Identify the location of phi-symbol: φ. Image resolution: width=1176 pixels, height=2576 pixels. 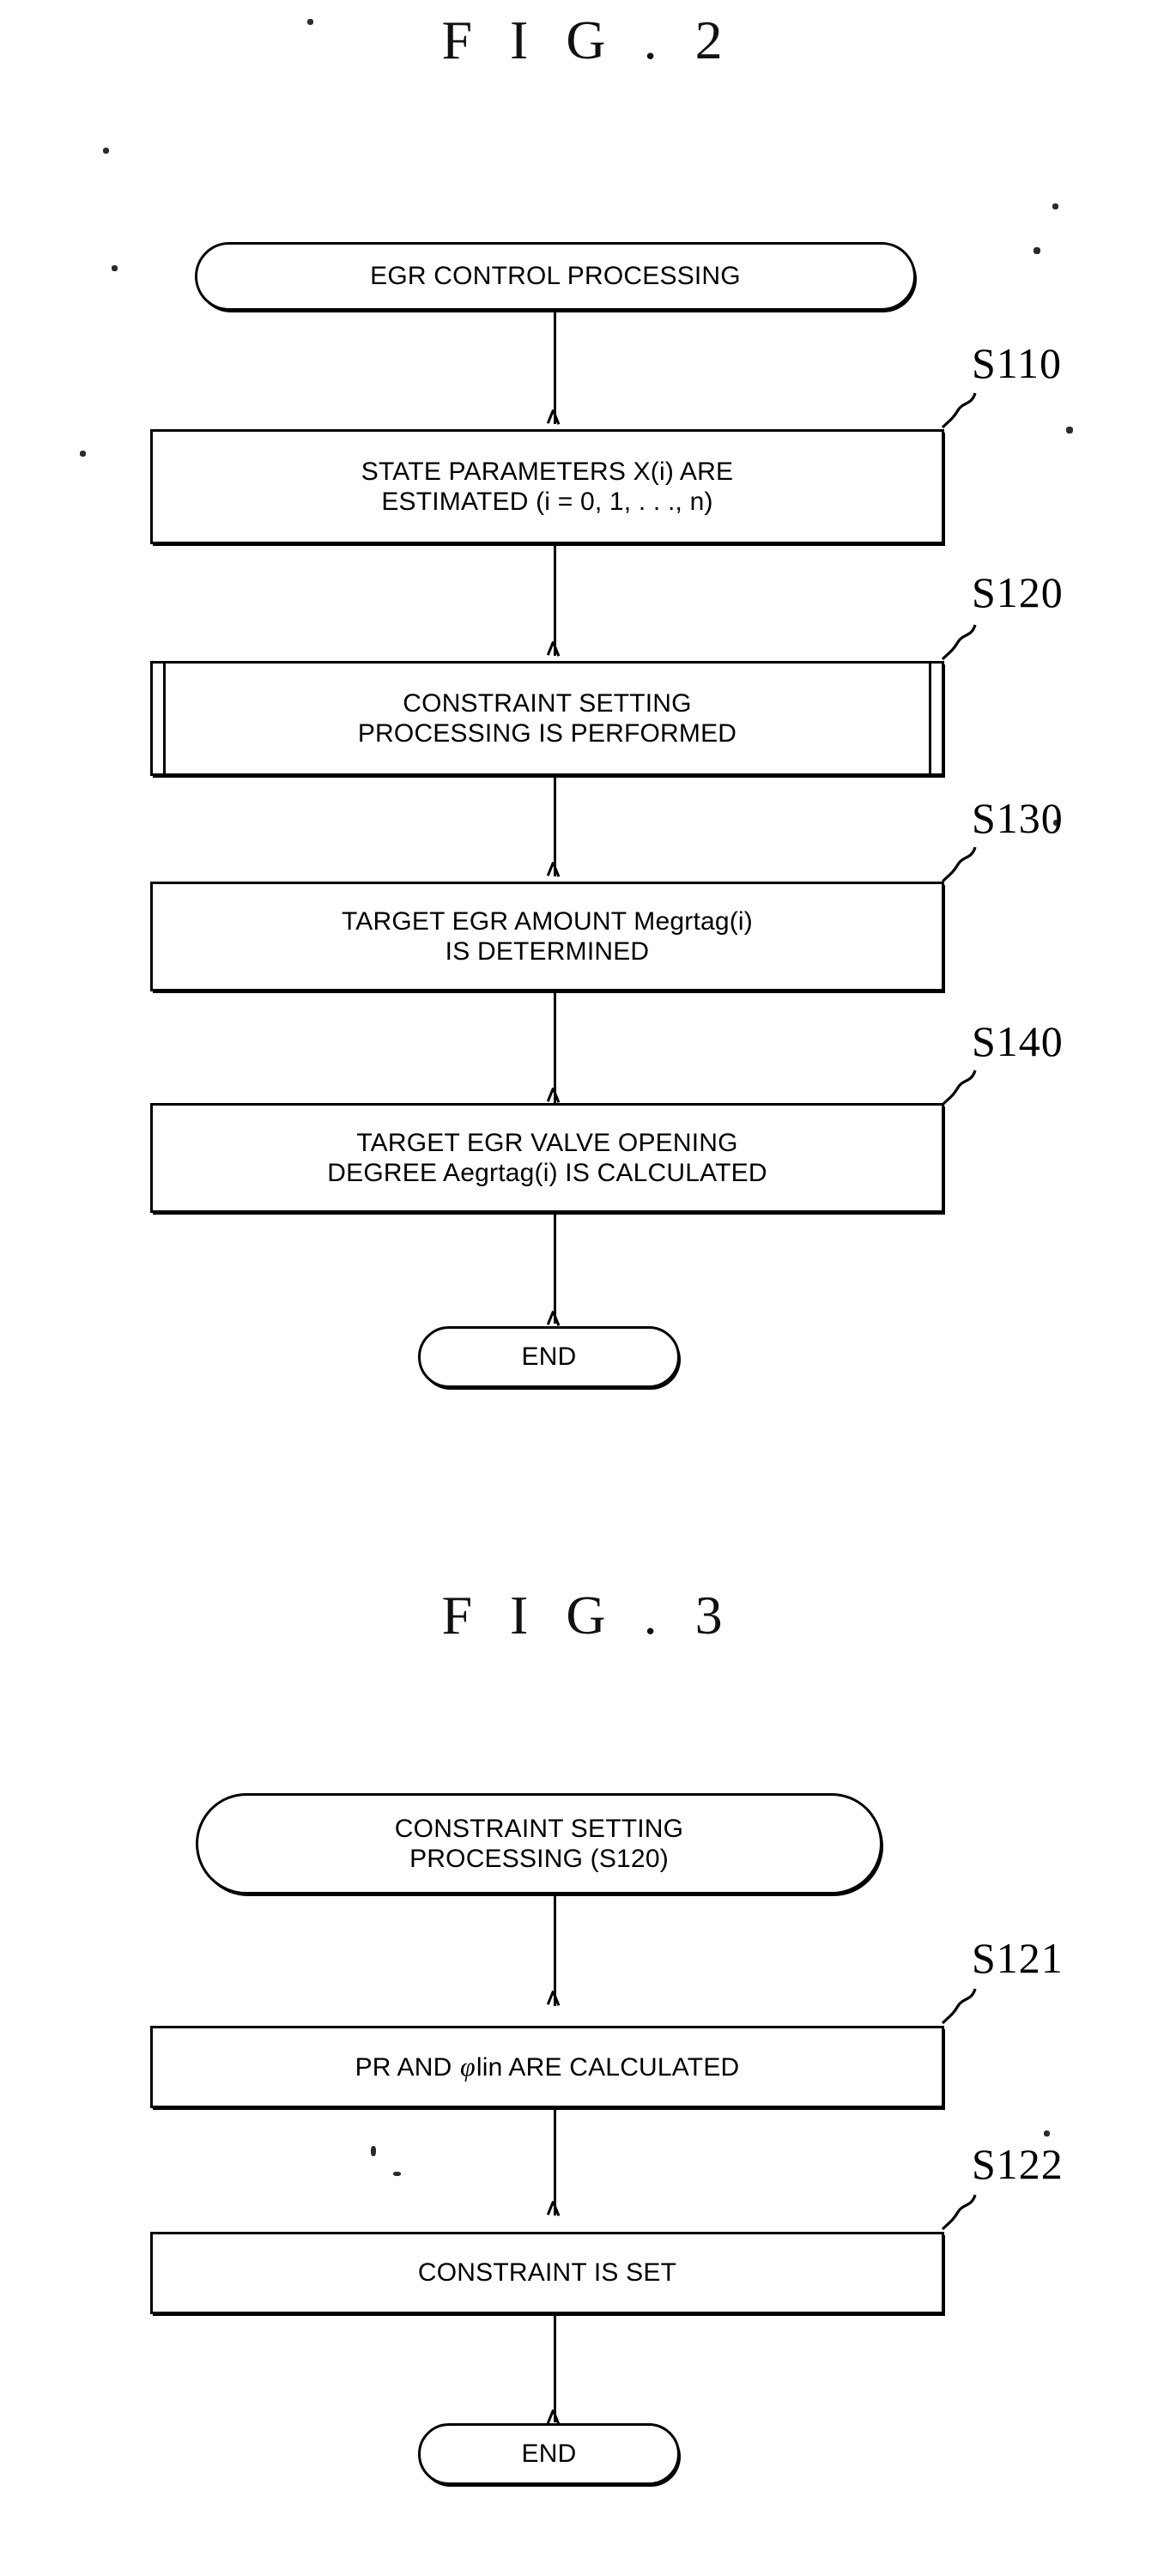
(468, 2066).